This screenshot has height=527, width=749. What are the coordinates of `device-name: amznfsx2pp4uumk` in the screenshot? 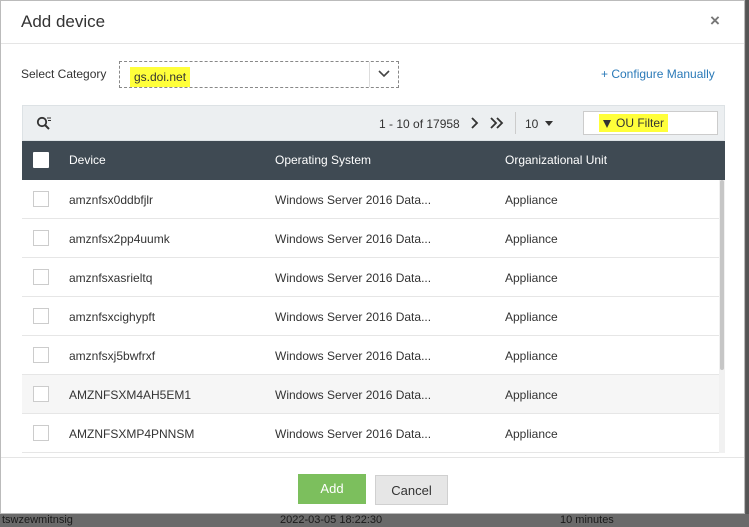 It's located at (119, 239).